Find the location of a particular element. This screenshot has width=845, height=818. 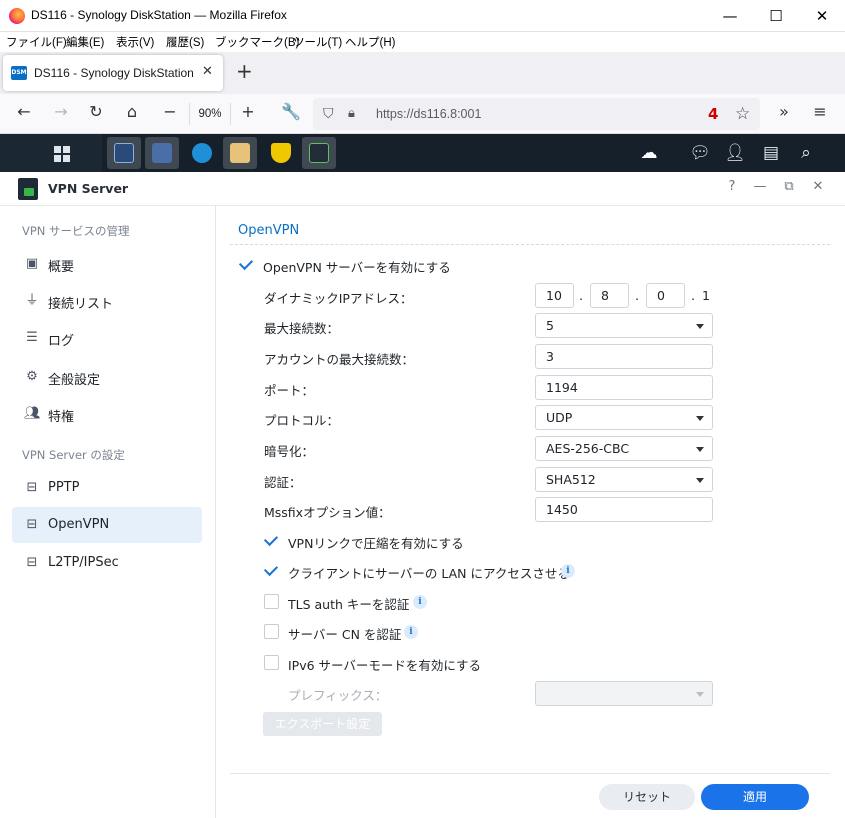

menu-tools: ツール(T) is located at coordinates (317, 42).